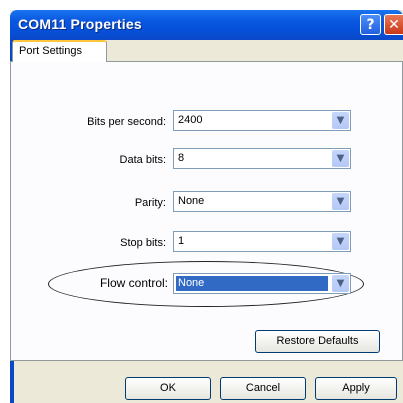 The width and height of the screenshot is (403, 403). I want to click on apply-button: Apply, so click(356, 388).